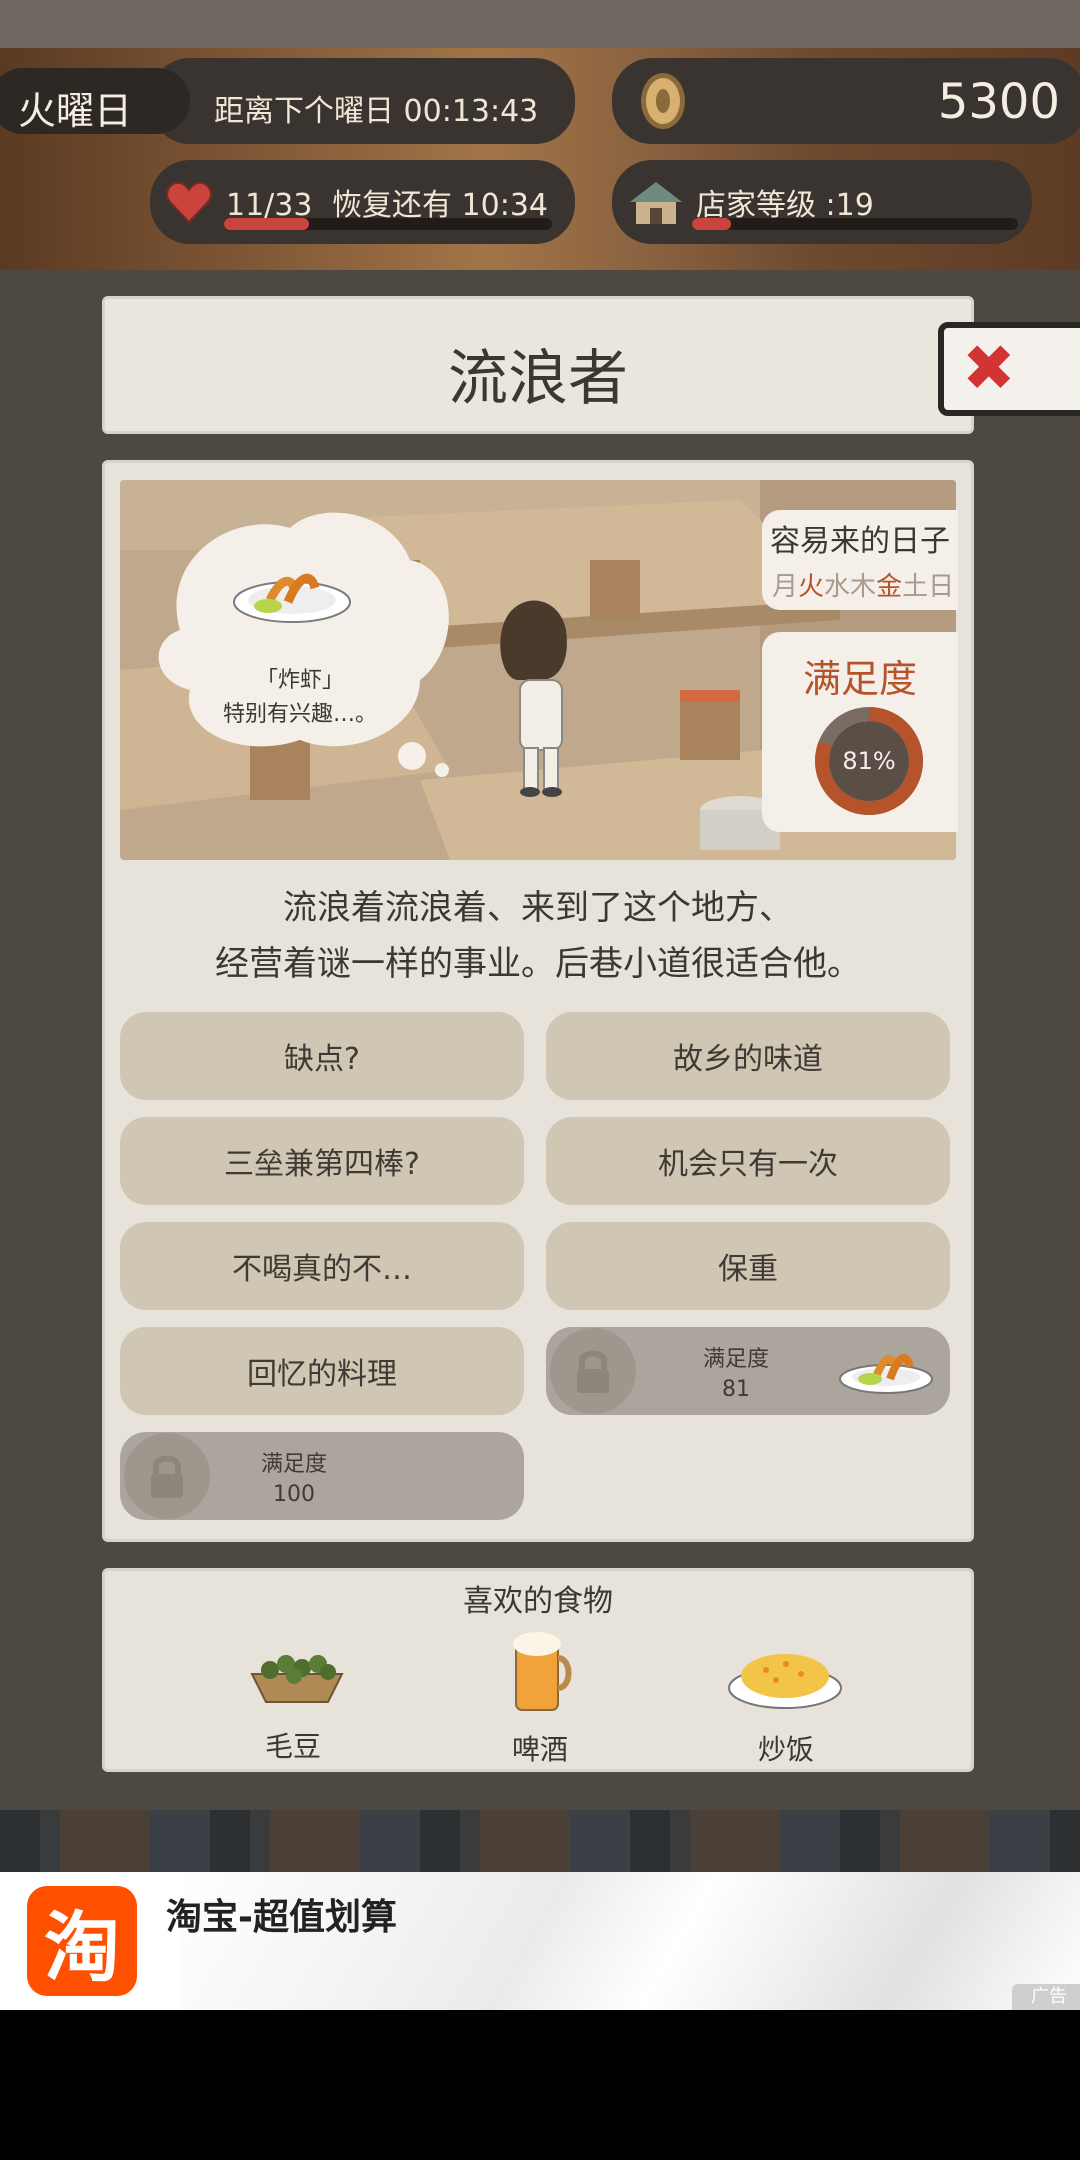 This screenshot has height=2160, width=1080. What do you see at coordinates (748, 1266) in the screenshot?
I see `option-take-care: 保重` at bounding box center [748, 1266].